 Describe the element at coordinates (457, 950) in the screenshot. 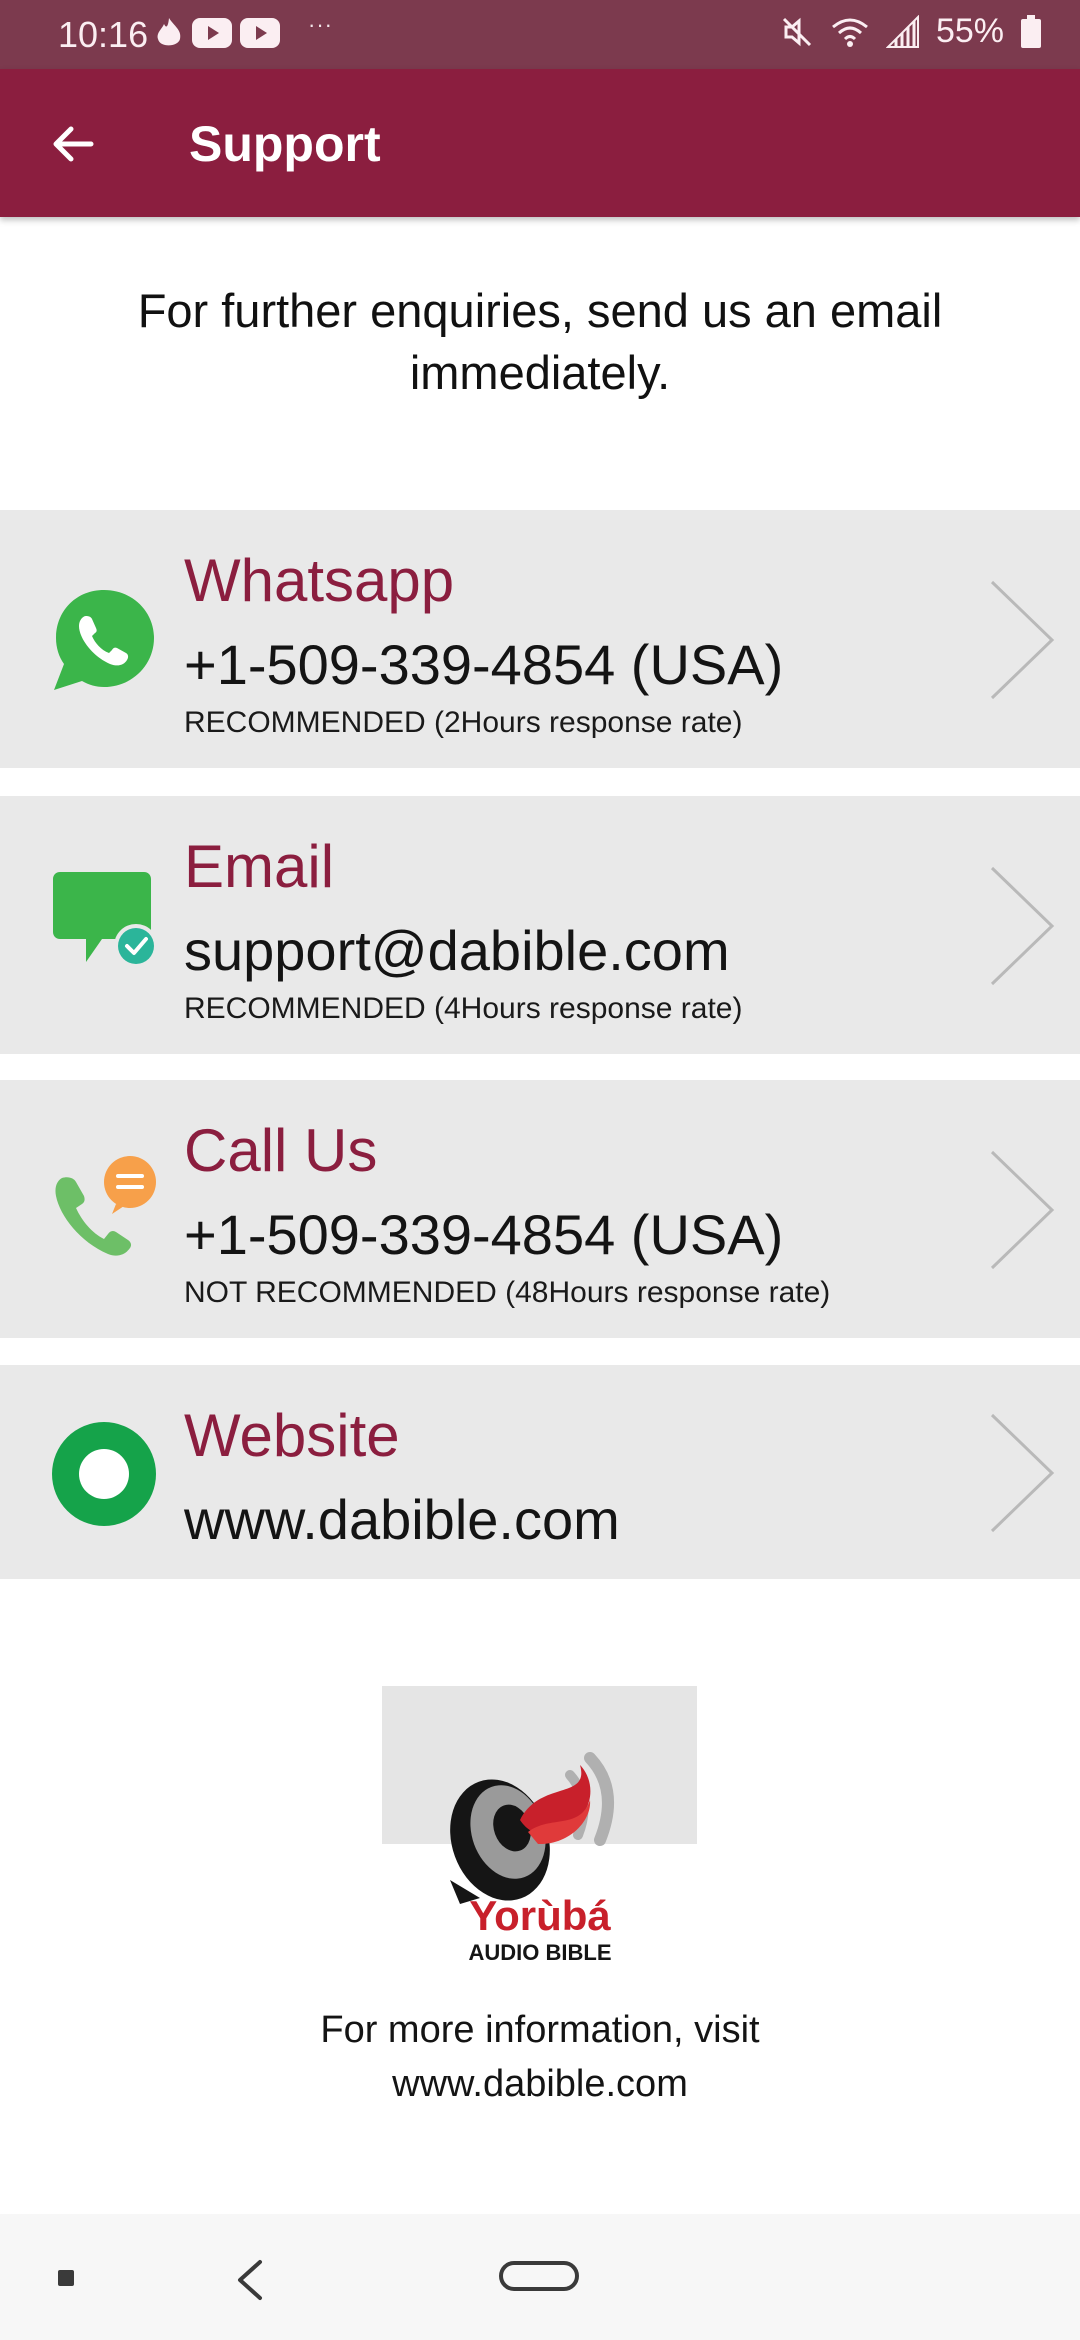

I see `contact-value: support@dabible.com` at that location.